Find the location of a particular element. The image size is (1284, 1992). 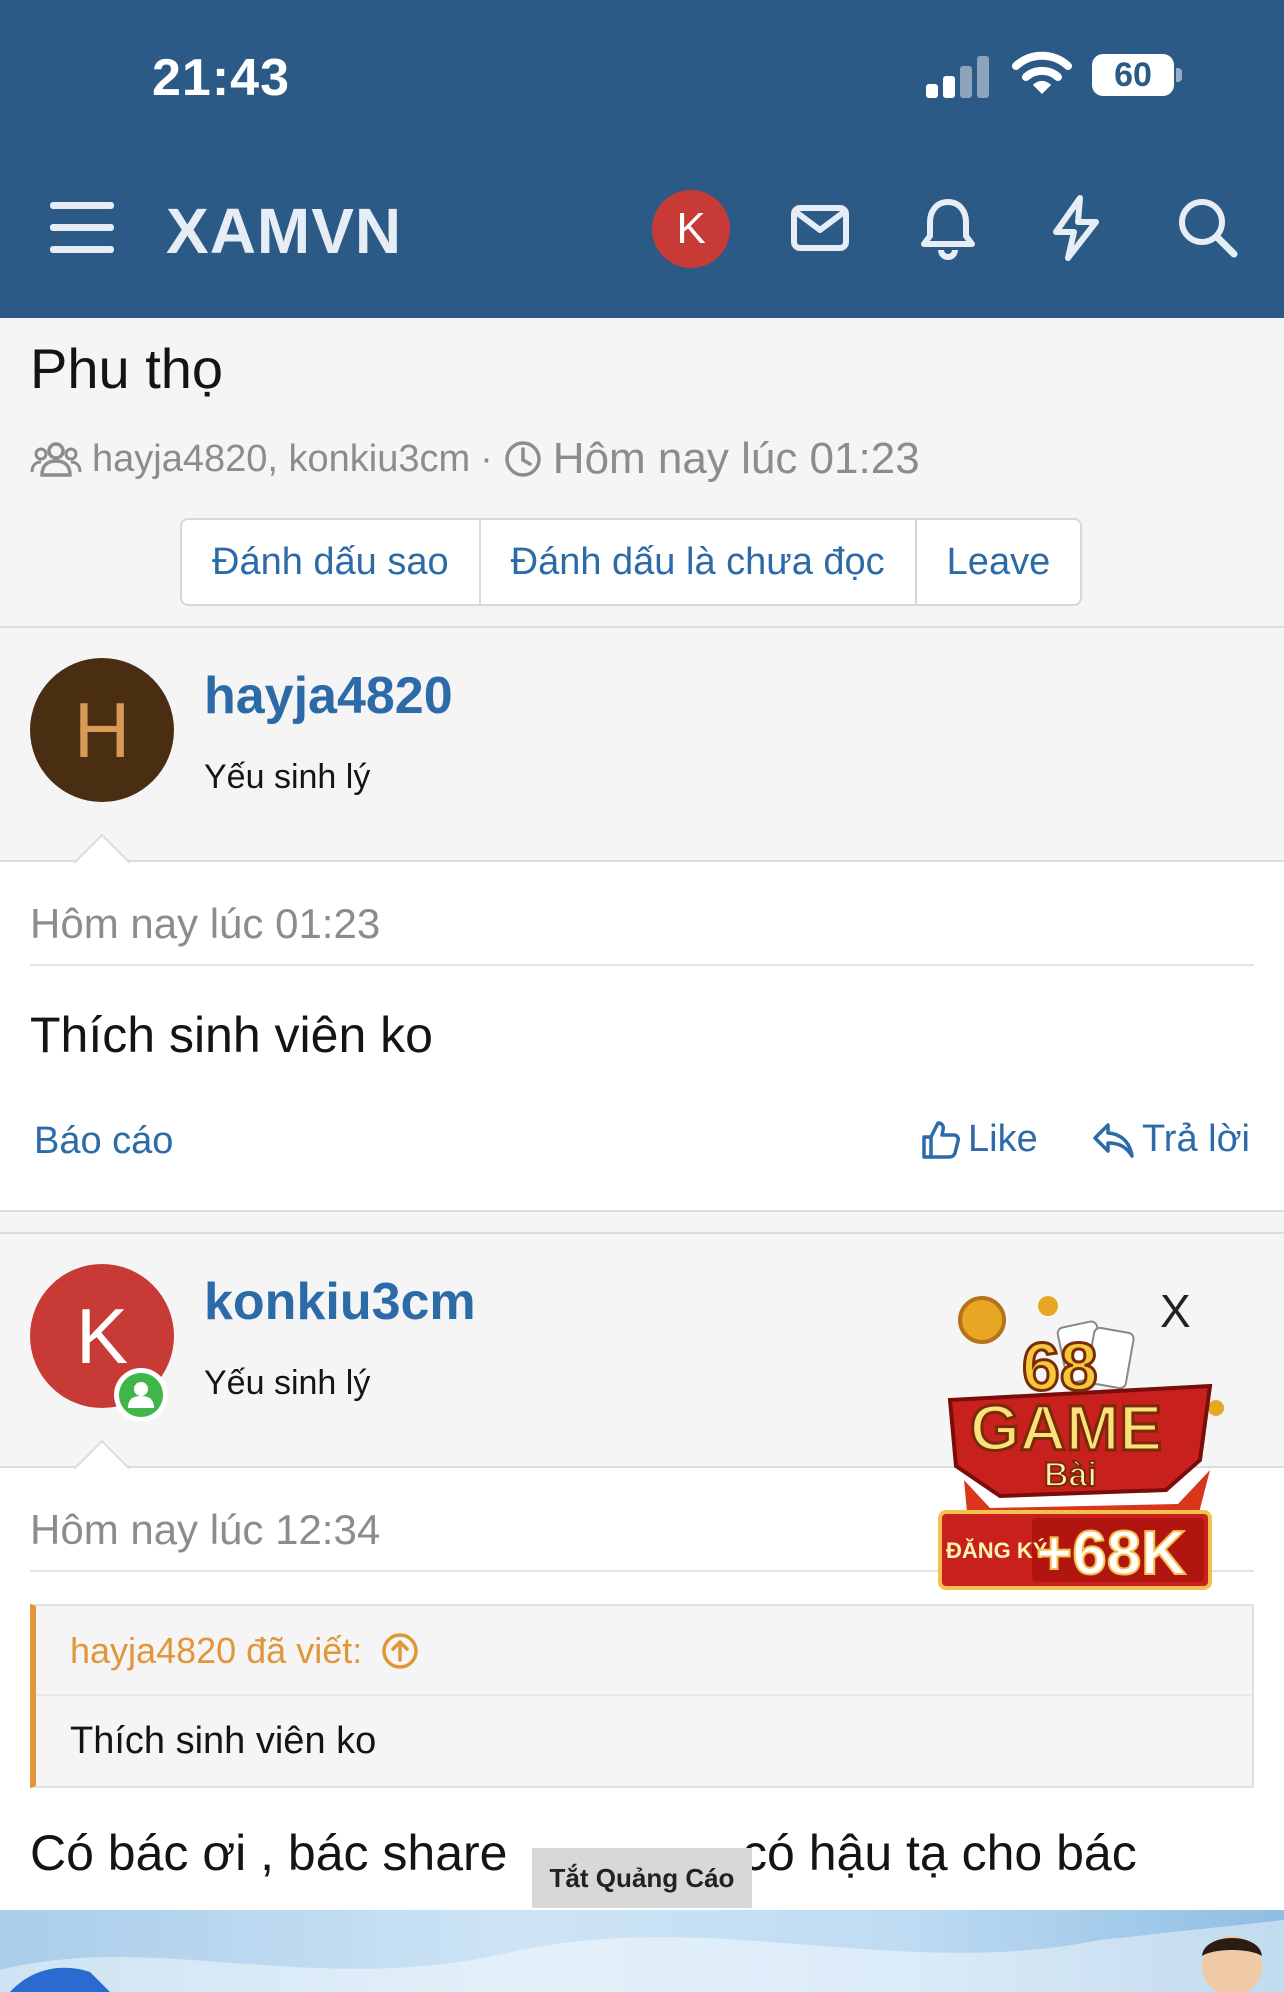

turn-off-ads-button: Tắt Quảng Cáo is located at coordinates (642, 1878).